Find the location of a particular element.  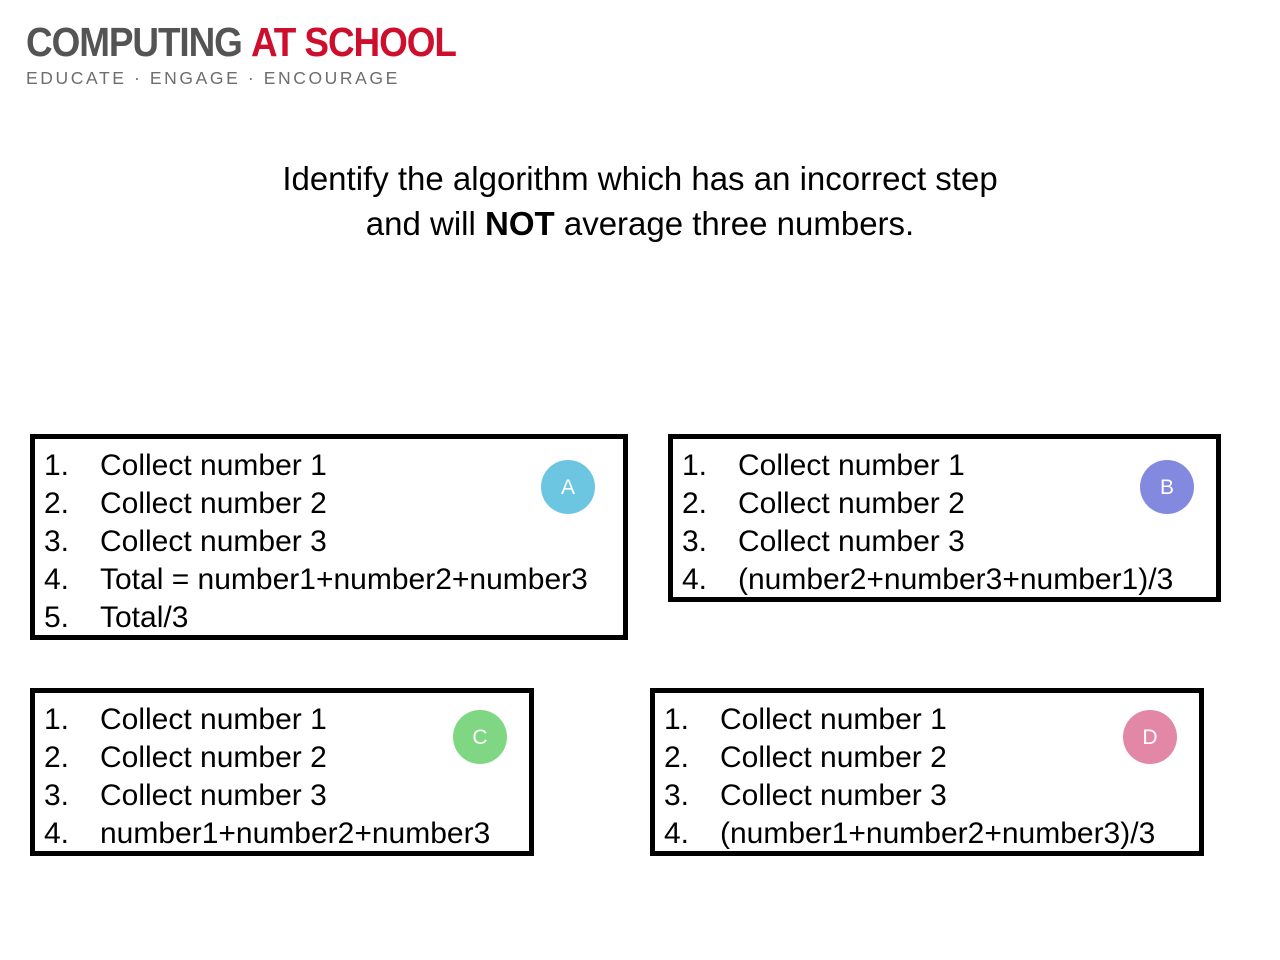

question-line-2-prefix: and will is located at coordinates (425, 223).